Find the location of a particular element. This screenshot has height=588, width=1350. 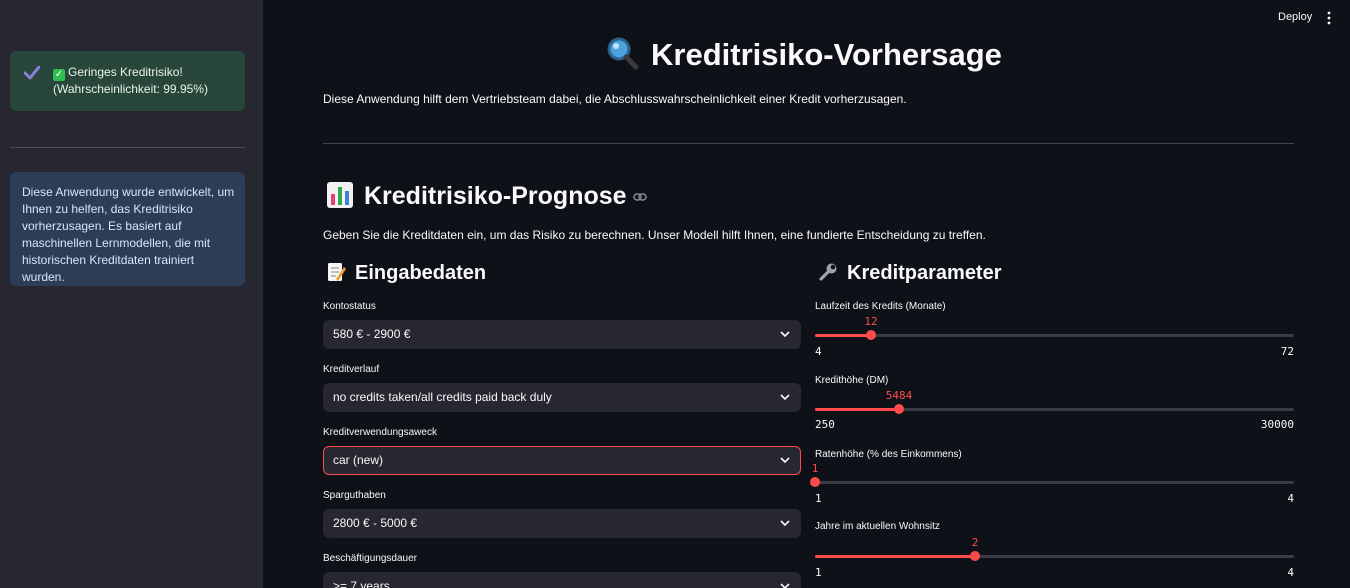

slider-label-ratenhoehe: Ratenhöhe (% des Einkommens) is located at coordinates (888, 454).